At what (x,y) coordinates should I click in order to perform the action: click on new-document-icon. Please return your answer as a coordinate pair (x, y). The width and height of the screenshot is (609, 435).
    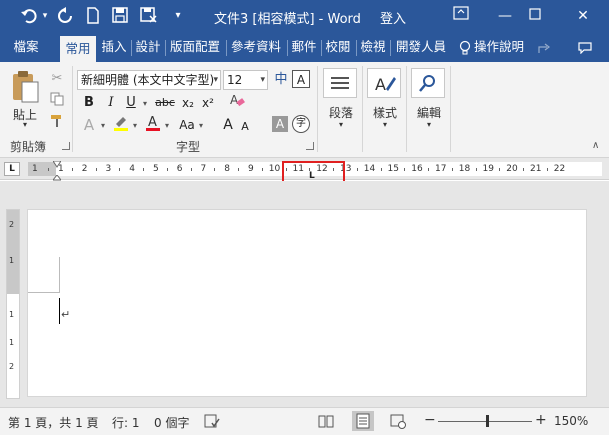
    Looking at the image, I should click on (93, 16).